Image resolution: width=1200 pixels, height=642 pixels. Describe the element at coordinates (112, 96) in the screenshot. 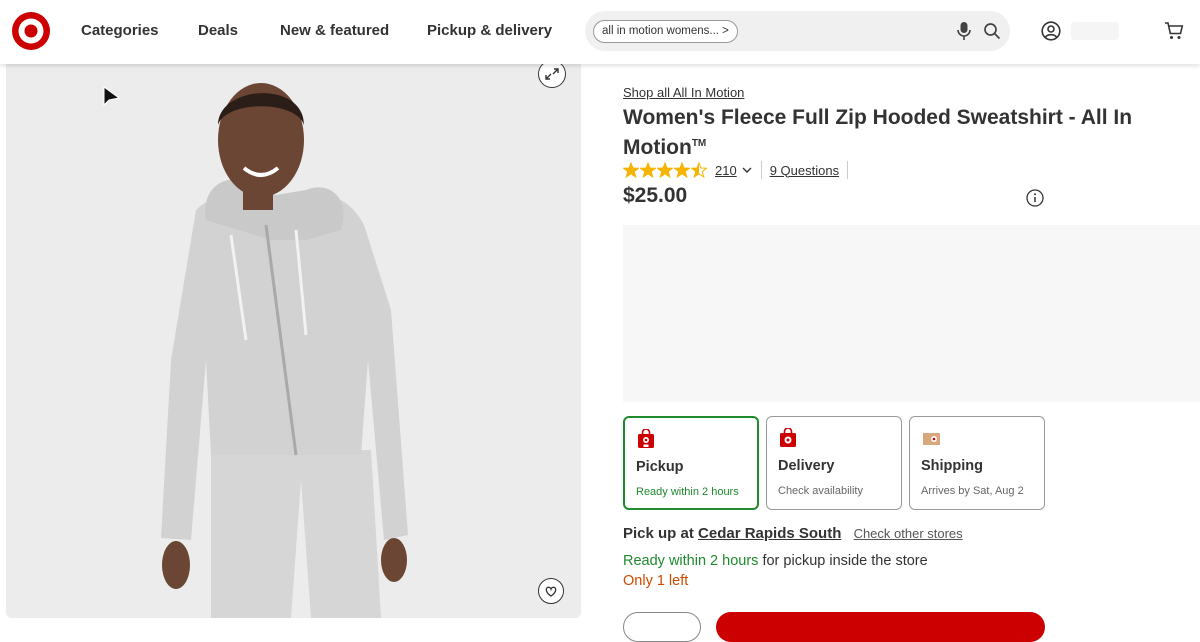

I see `cursor-icon` at that location.